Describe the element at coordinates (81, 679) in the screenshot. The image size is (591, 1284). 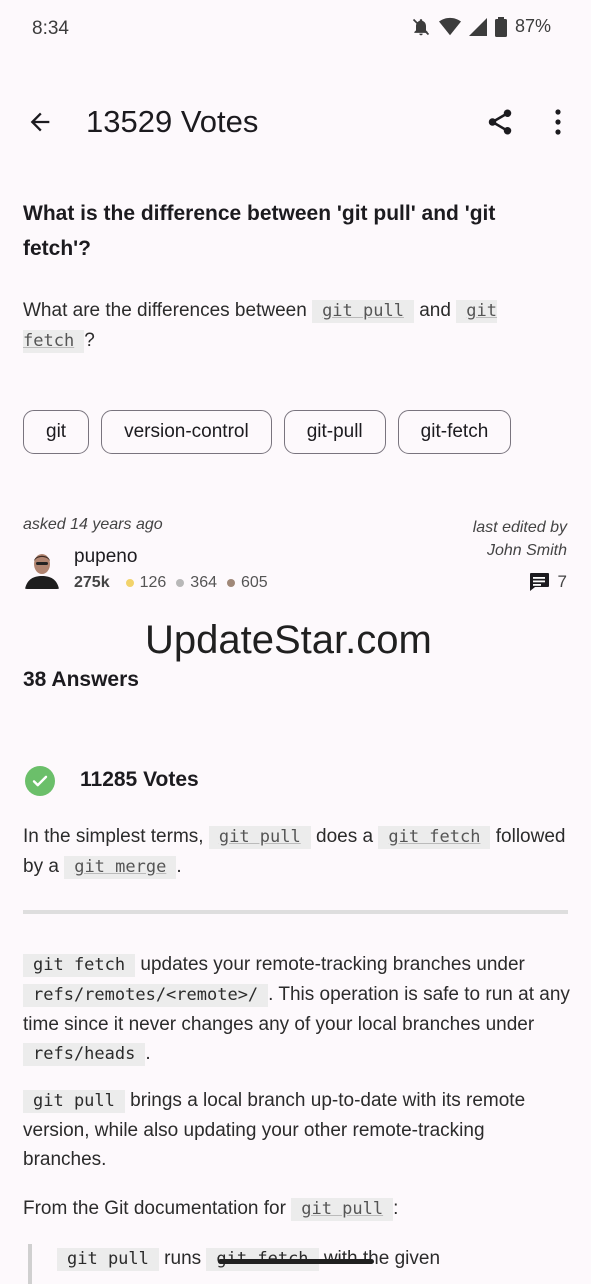
I see `answers-count: 38 Answers` at that location.